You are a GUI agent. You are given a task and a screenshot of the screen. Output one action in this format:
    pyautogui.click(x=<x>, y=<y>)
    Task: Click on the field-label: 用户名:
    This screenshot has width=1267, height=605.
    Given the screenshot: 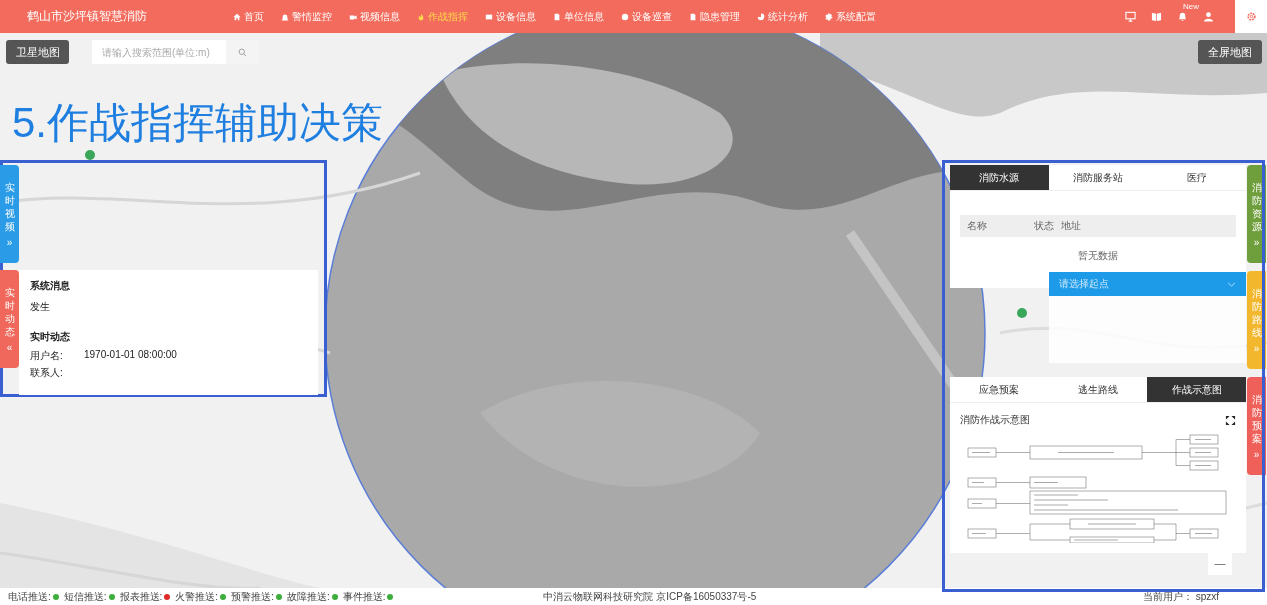 What is the action you would take?
    pyautogui.click(x=47, y=356)
    